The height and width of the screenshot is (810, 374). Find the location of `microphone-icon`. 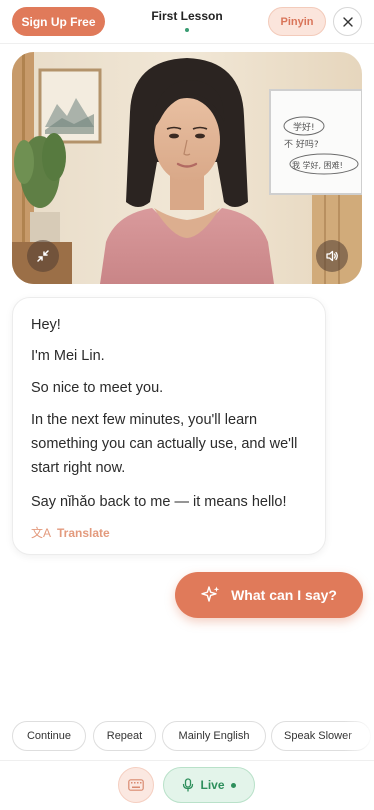

microphone-icon is located at coordinates (188, 785).